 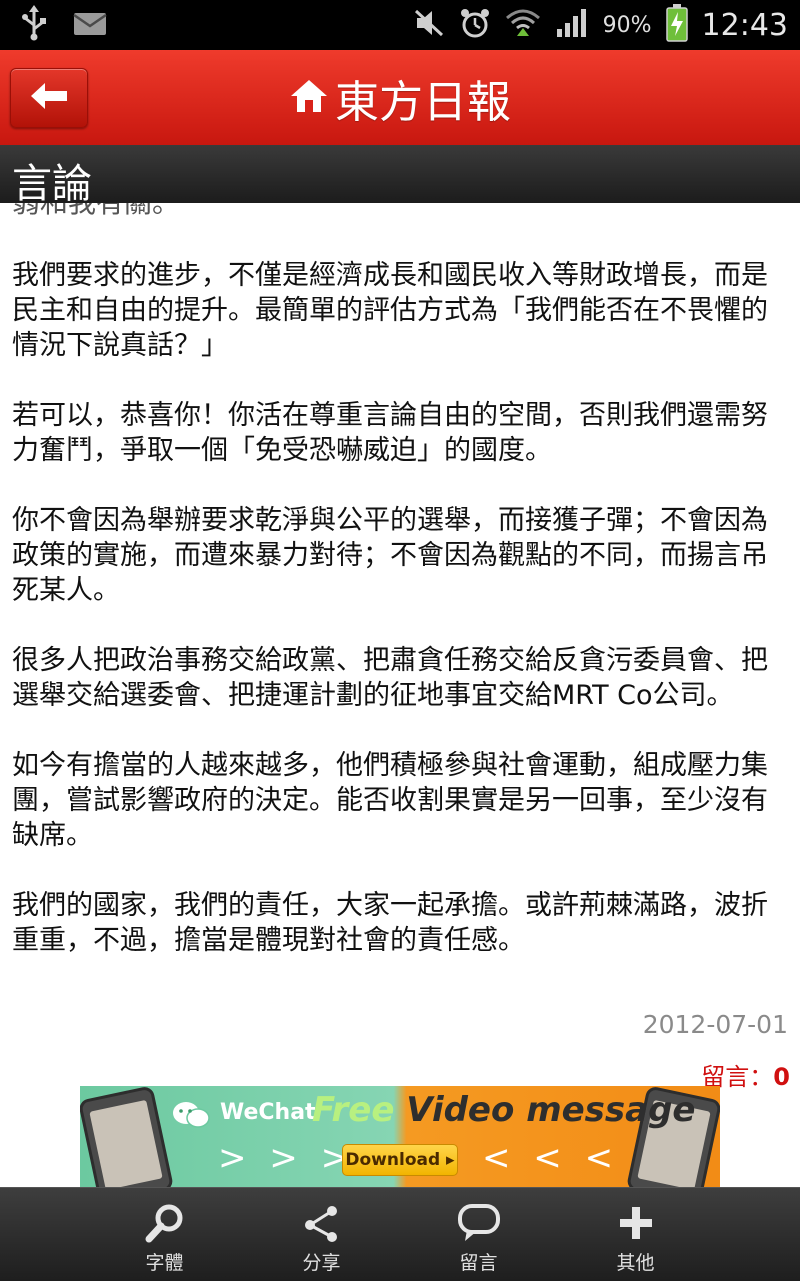 I want to click on app-title: 東方日報, so click(x=423, y=102).